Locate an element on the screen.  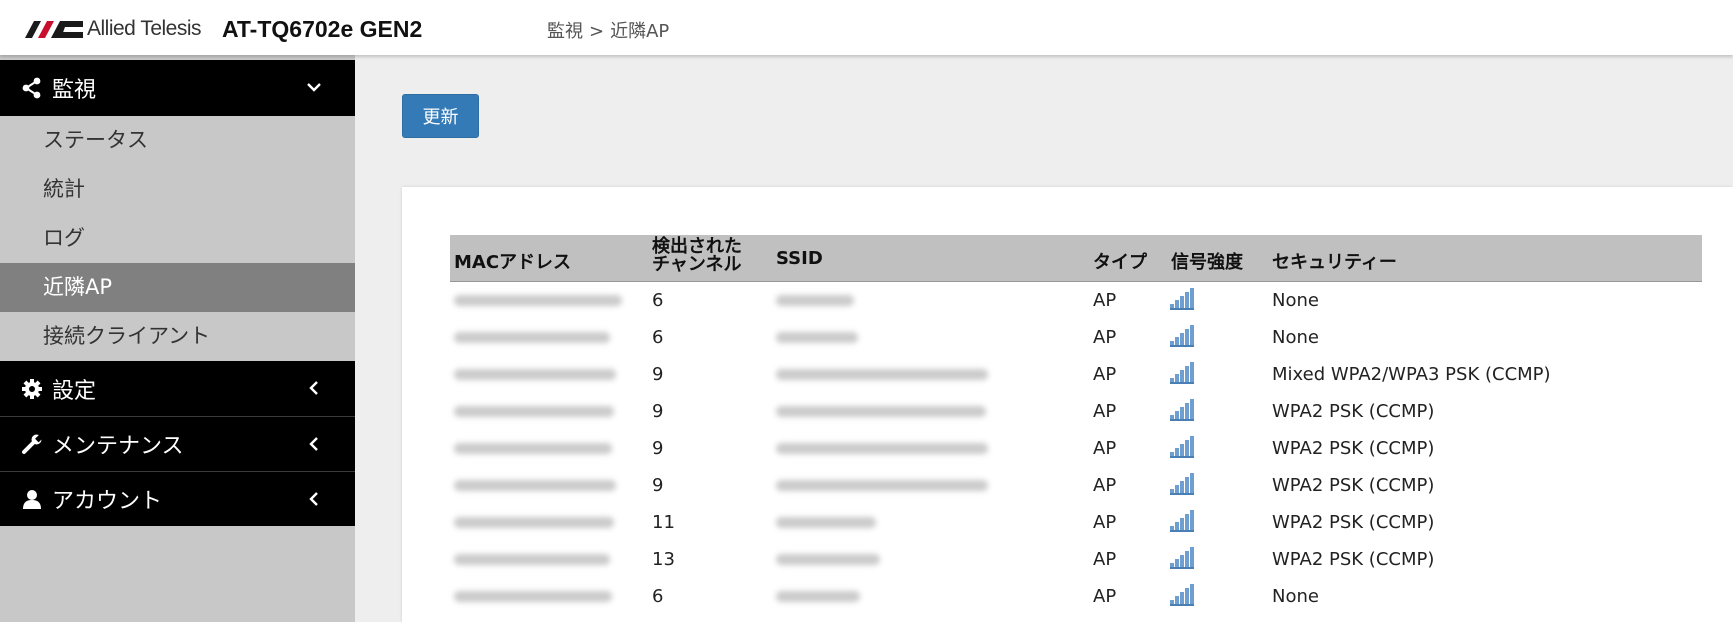
sidebar-group-label: 監視 is located at coordinates (74, 90).